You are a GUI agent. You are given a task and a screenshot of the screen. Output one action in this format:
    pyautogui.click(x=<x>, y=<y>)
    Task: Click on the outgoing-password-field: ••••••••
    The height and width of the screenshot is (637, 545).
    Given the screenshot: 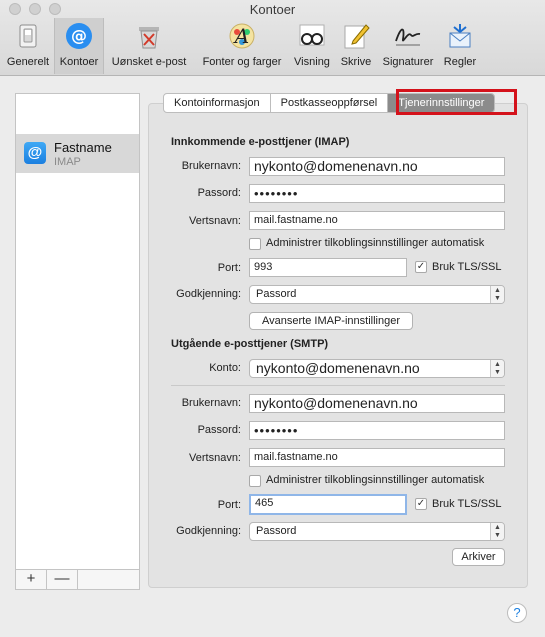 What is the action you would take?
    pyautogui.click(x=377, y=430)
    